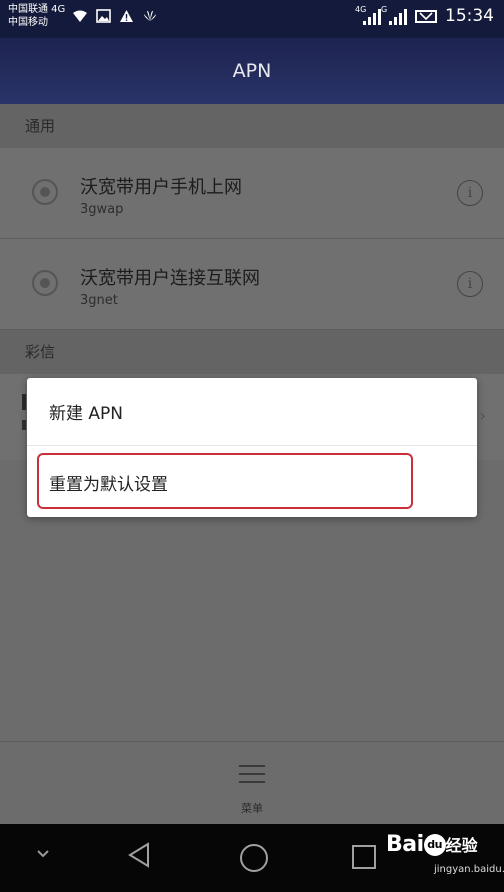 Image resolution: width=504 pixels, height=892 pixels. What do you see at coordinates (252, 19) in the screenshot?
I see `status-bar: 中国联通 4G 中国移动 4G G 15:34` at bounding box center [252, 19].